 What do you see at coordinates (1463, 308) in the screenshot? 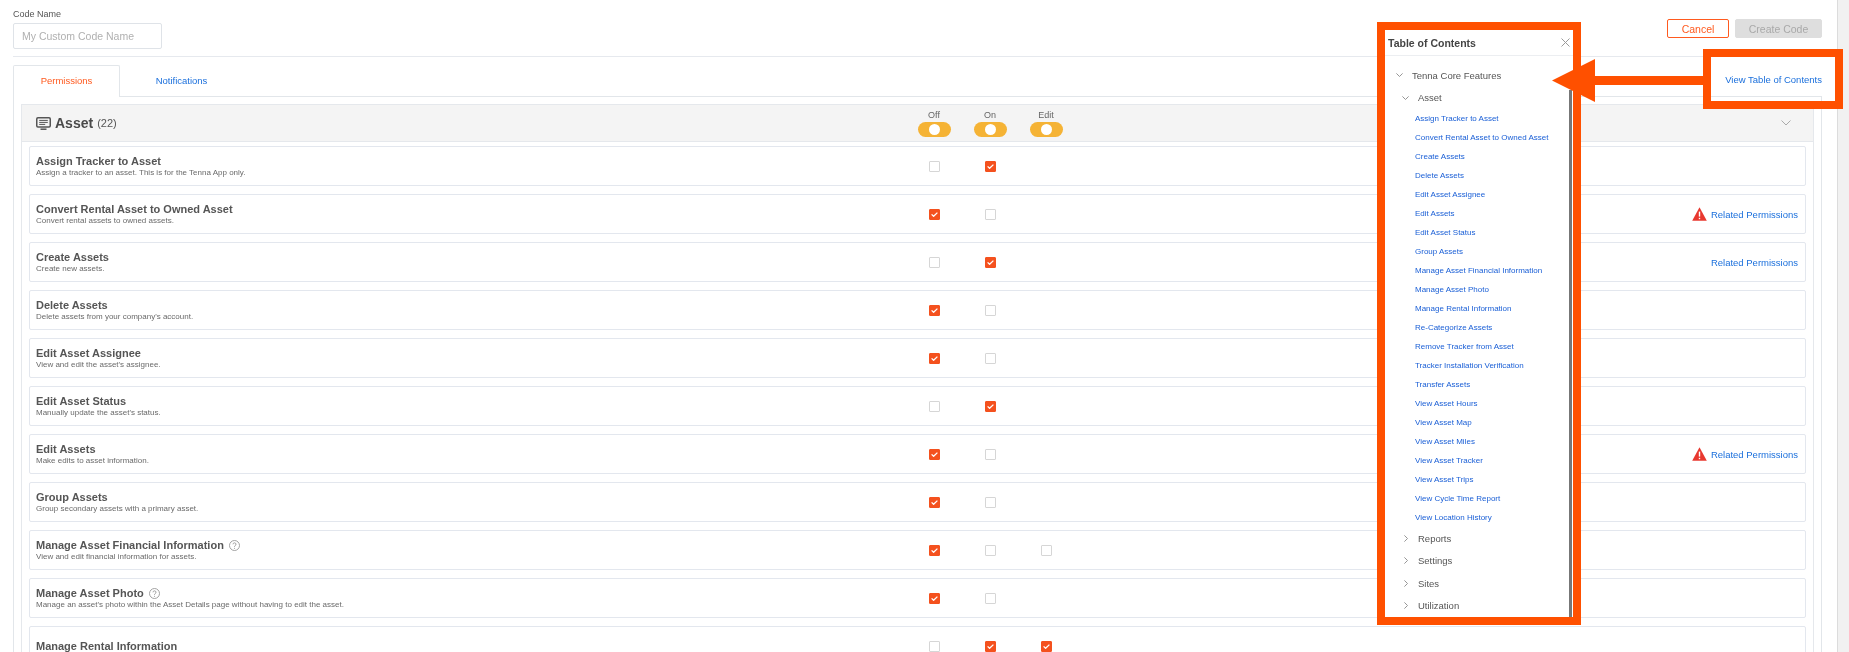
I see `toc-link: Manage Rental Information` at bounding box center [1463, 308].